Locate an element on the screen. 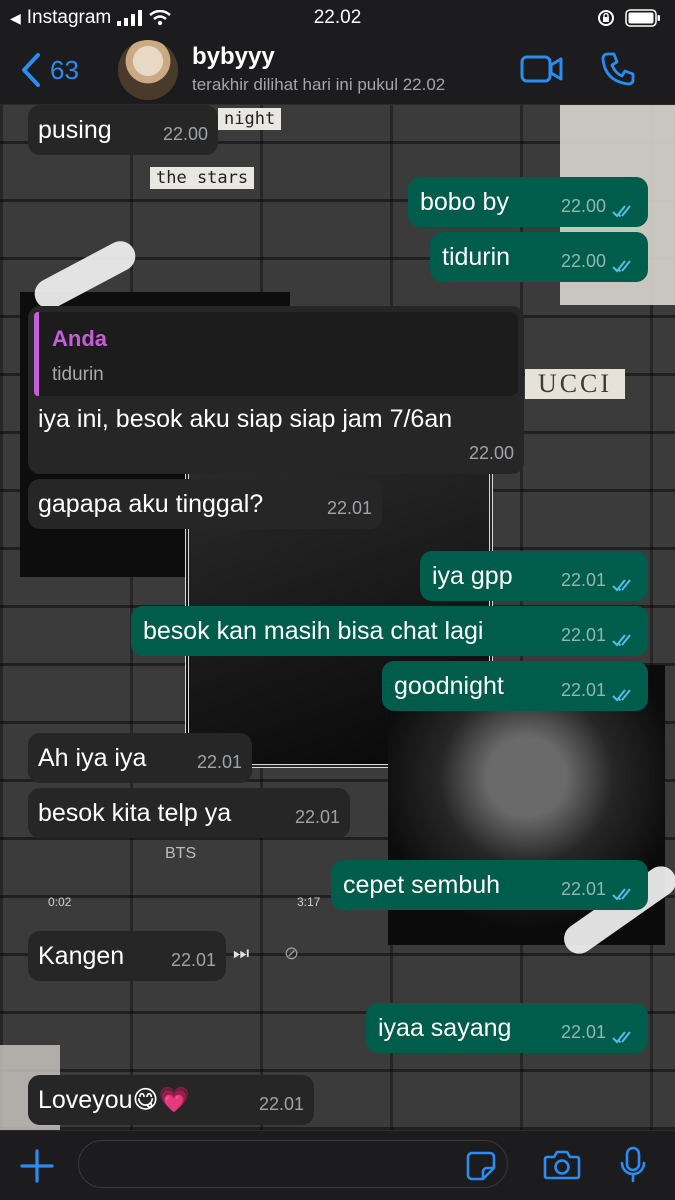 The width and height of the screenshot is (675, 1200). message-text: besok kan masih bisa chat lagi is located at coordinates (313, 631).